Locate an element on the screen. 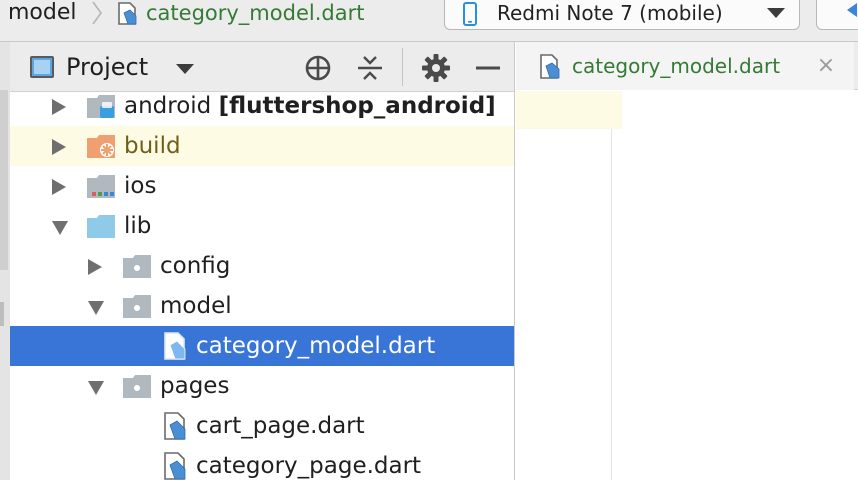 The height and width of the screenshot is (480, 858). run-configuration-button is located at coordinates (837, 15).